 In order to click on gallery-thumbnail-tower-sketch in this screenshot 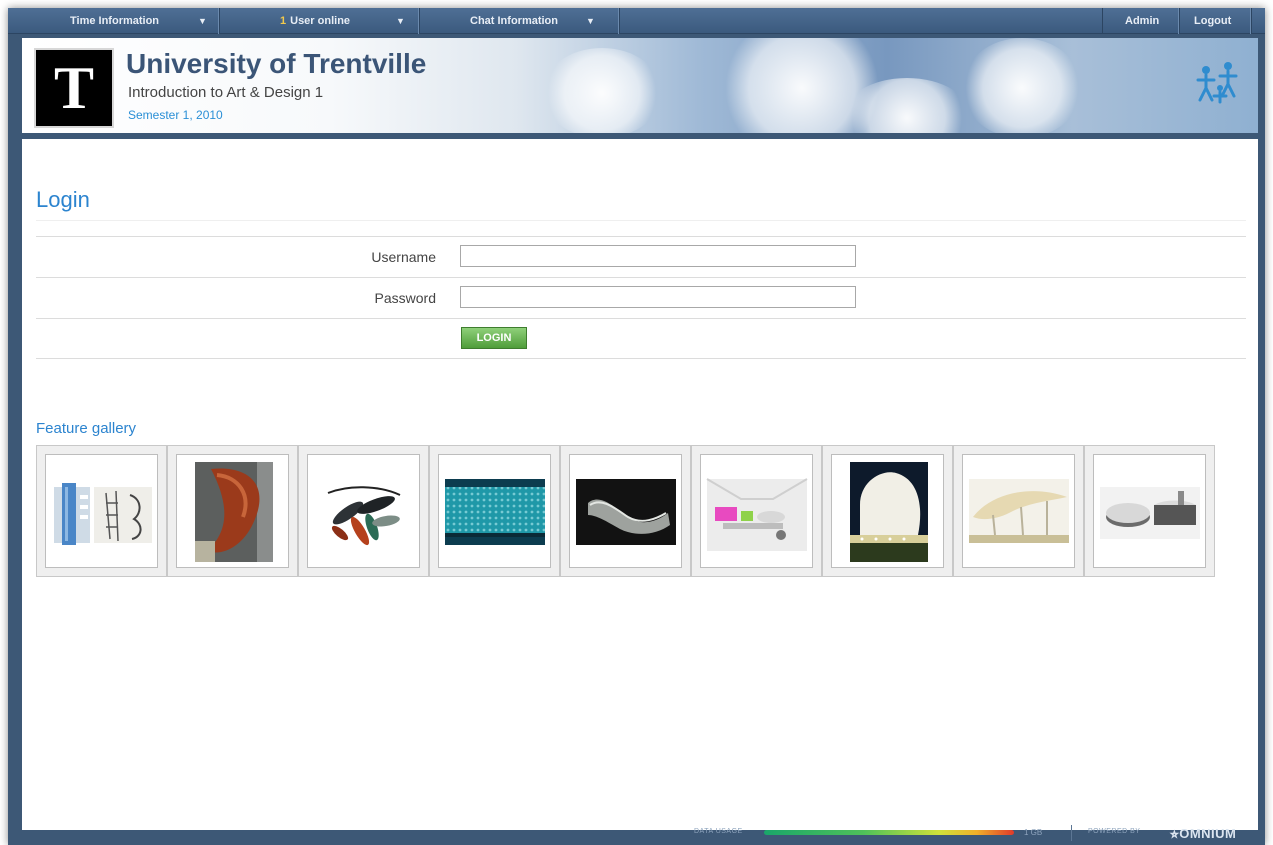, I will do `click(101, 511)`.